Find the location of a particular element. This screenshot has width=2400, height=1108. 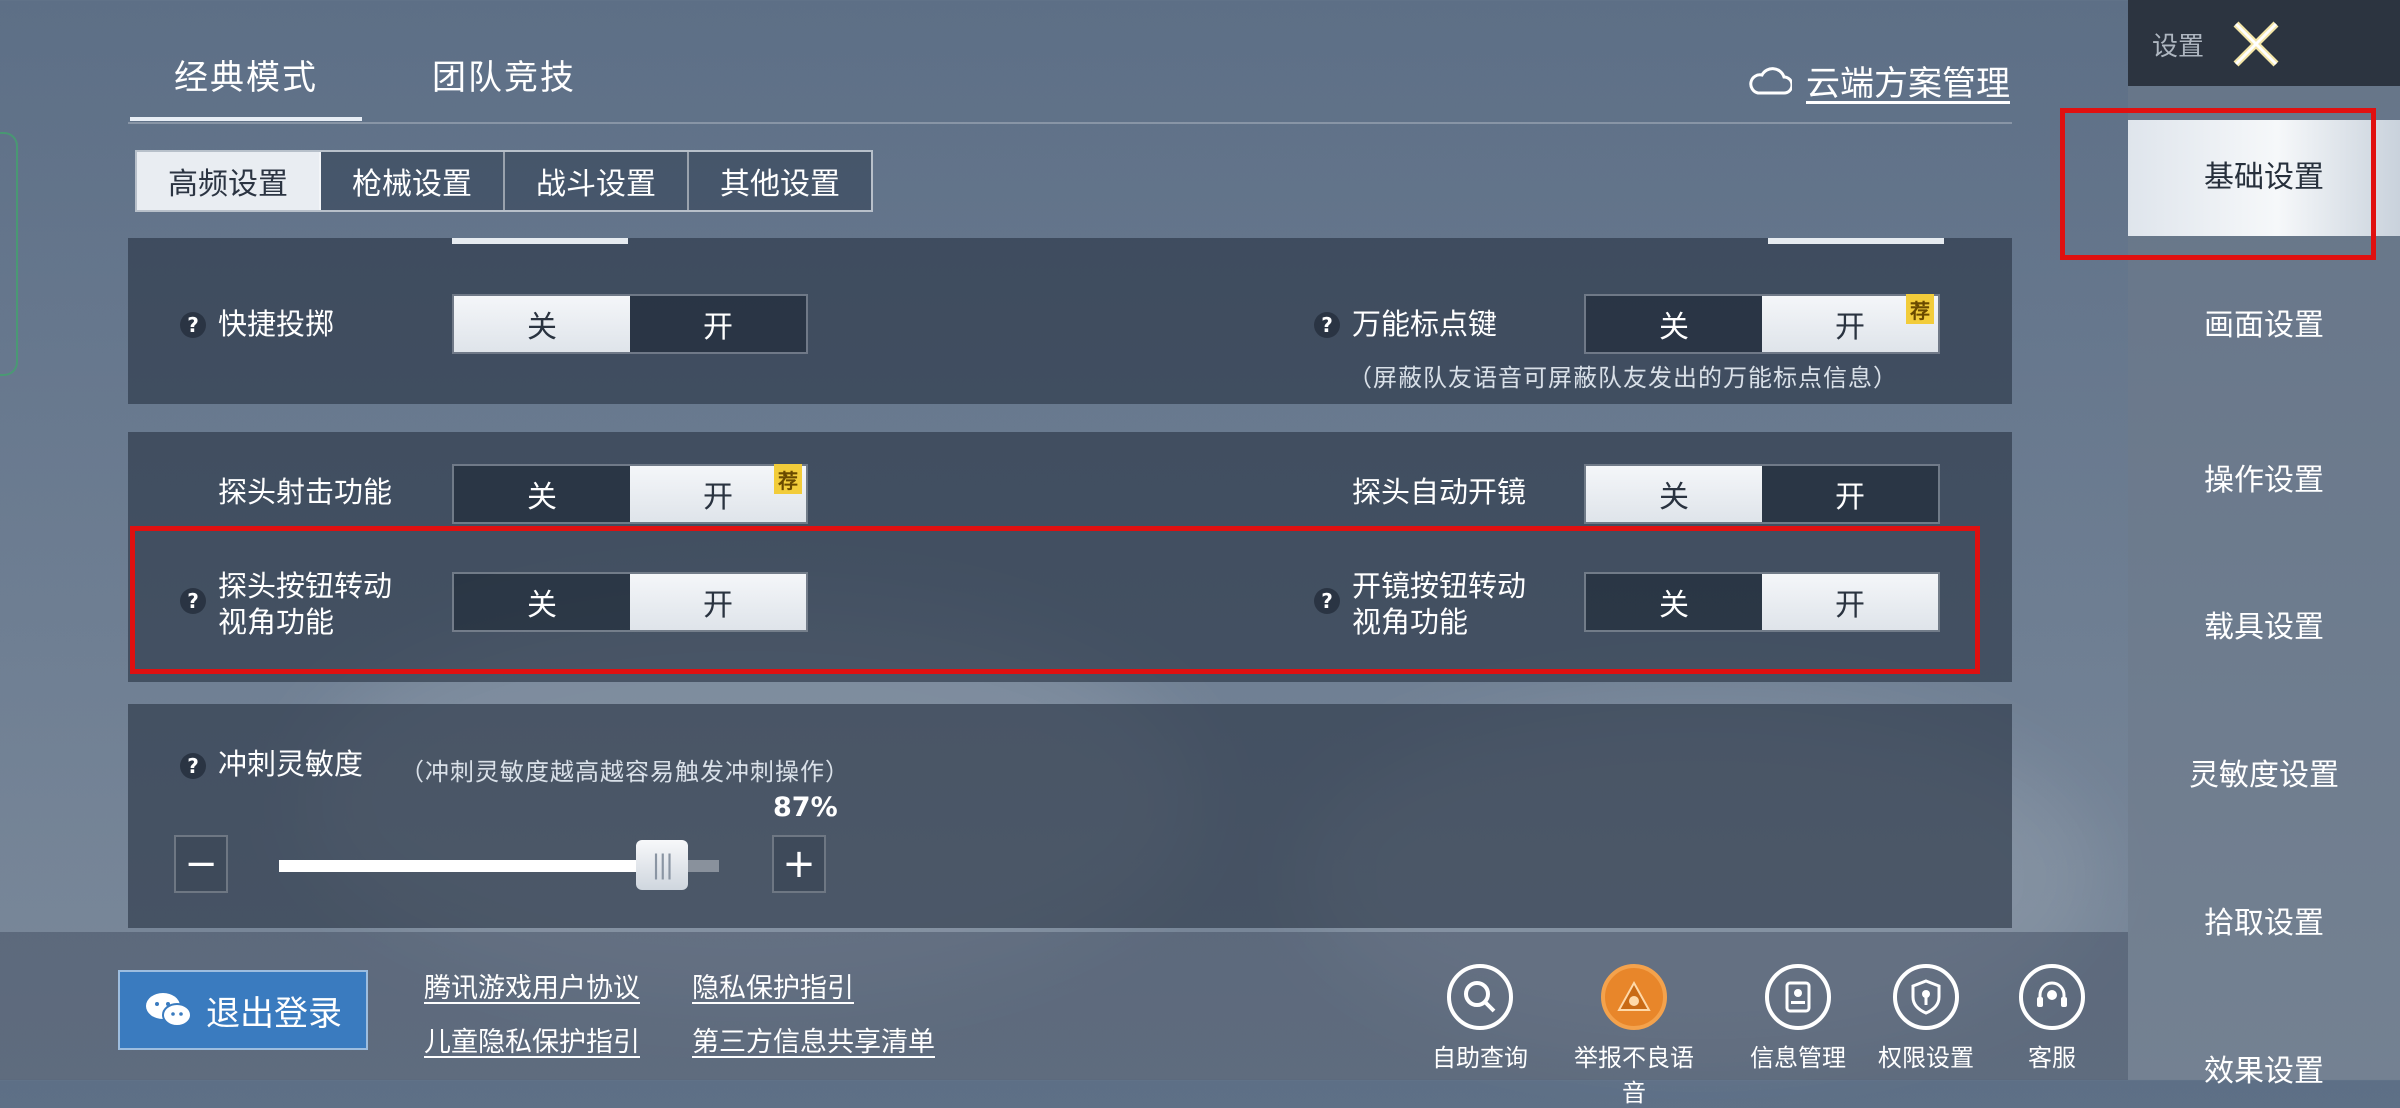

link-third-party-list: 第三方信息共享清单 is located at coordinates (813, 1039).